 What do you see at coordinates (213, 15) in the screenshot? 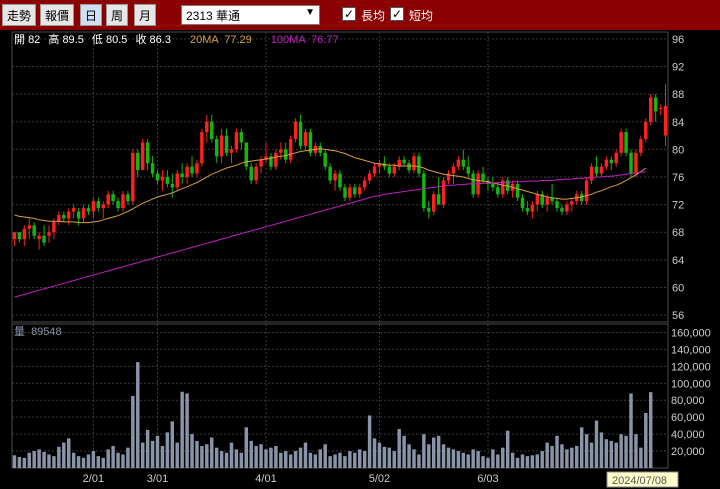
I see `symbol-select-value: 2313 華通` at bounding box center [213, 15].